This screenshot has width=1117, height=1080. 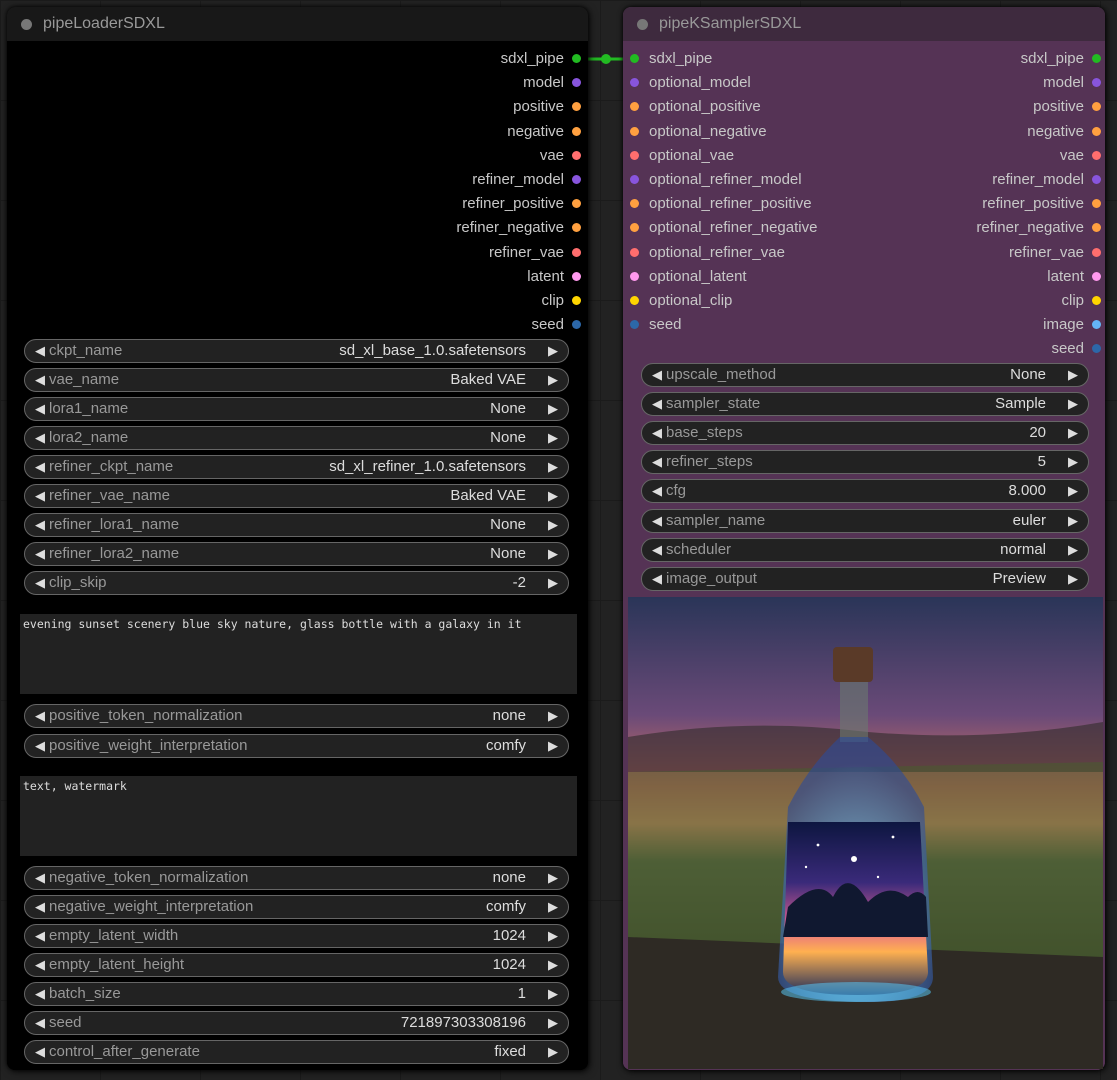 I want to click on input-slot-seed: seed, so click(x=656, y=325).